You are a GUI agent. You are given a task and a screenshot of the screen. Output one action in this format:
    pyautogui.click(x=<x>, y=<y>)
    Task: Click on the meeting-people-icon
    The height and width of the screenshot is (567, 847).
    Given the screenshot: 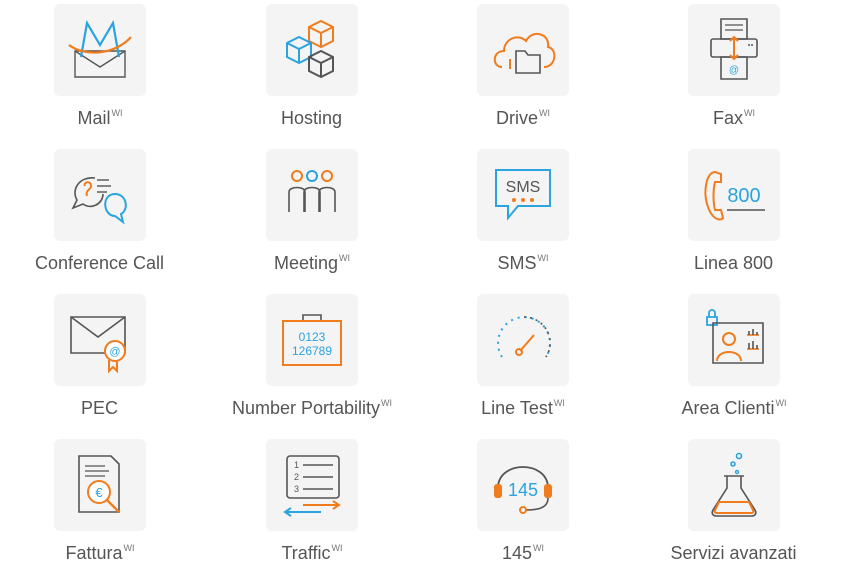 What is the action you would take?
    pyautogui.click(x=312, y=195)
    